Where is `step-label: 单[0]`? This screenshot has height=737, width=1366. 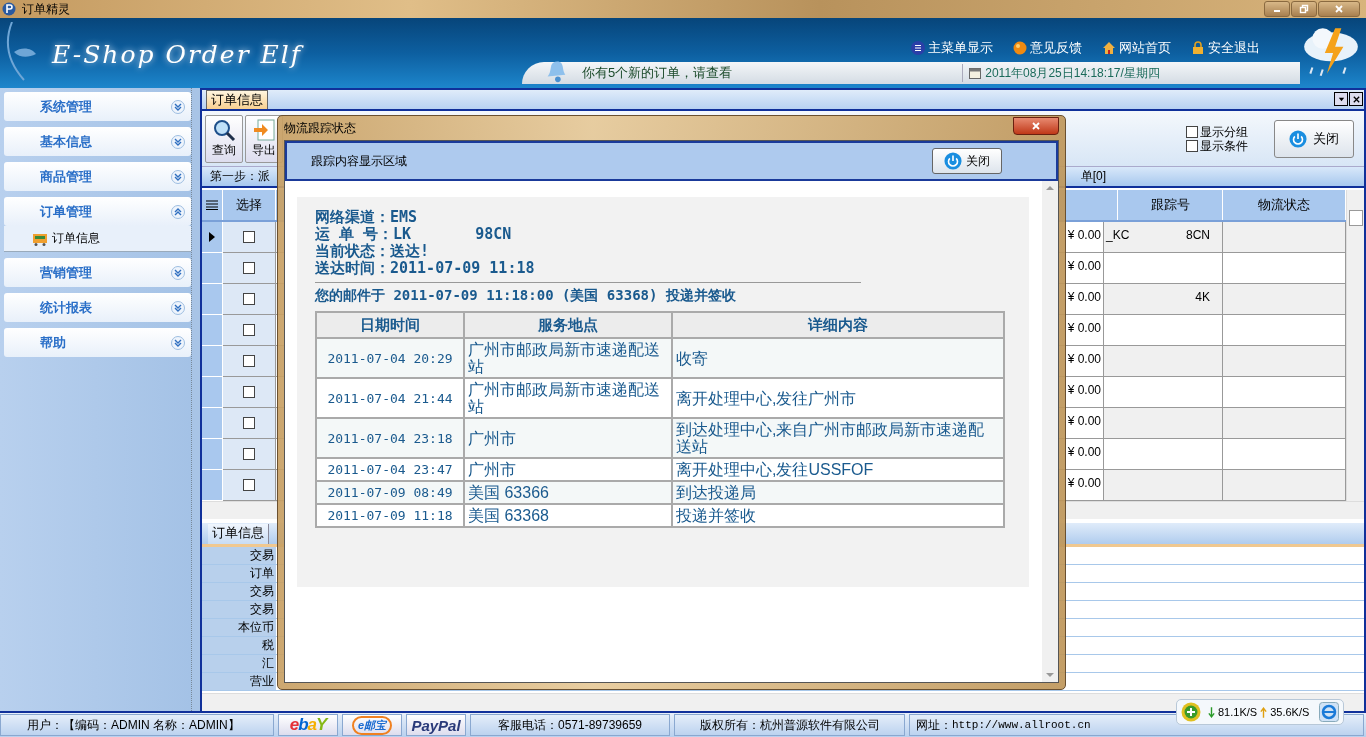 step-label: 单[0] is located at coordinates (1093, 176).